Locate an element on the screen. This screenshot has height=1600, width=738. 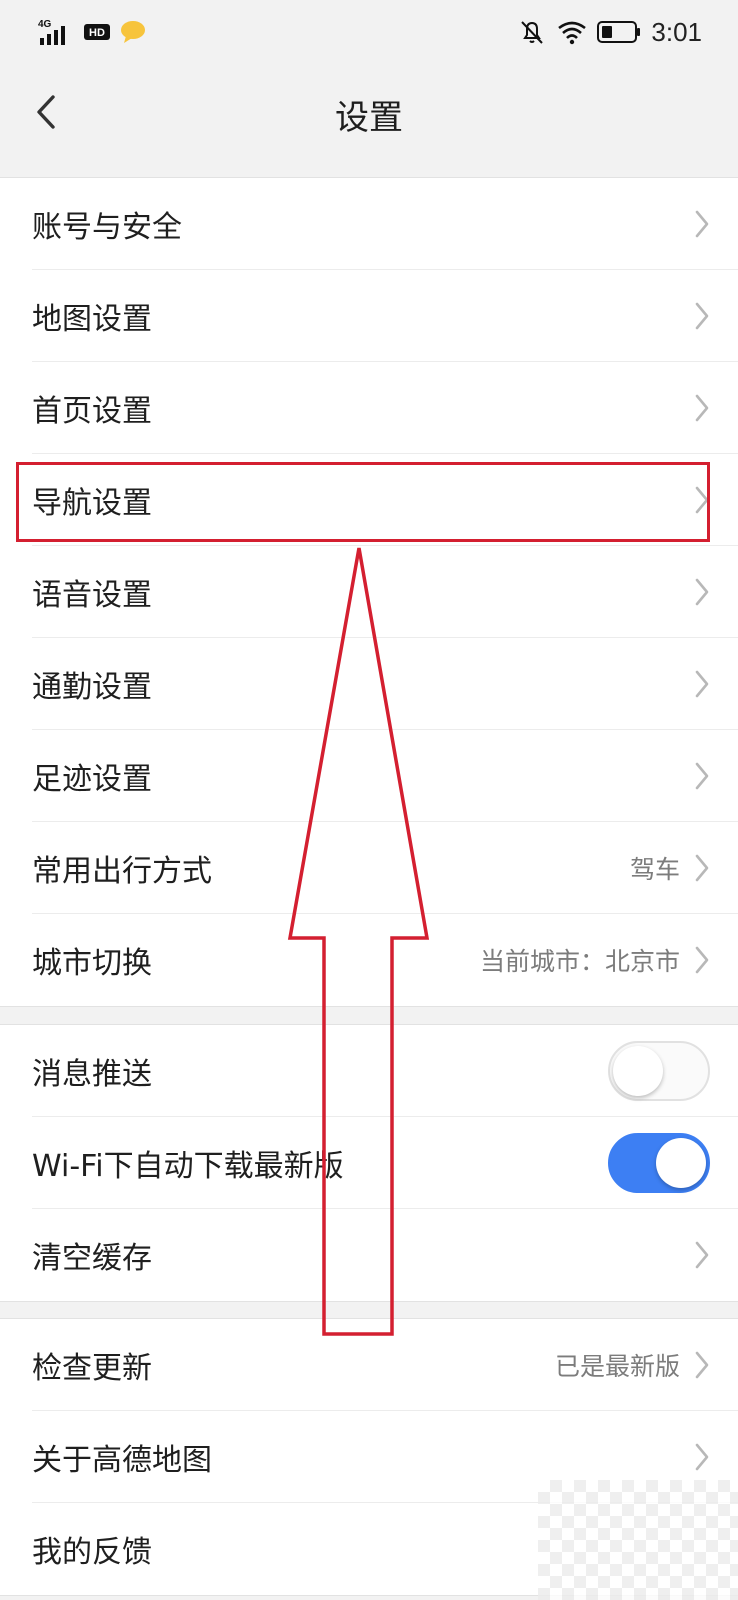
wifi-icon is located at coordinates (572, 33).